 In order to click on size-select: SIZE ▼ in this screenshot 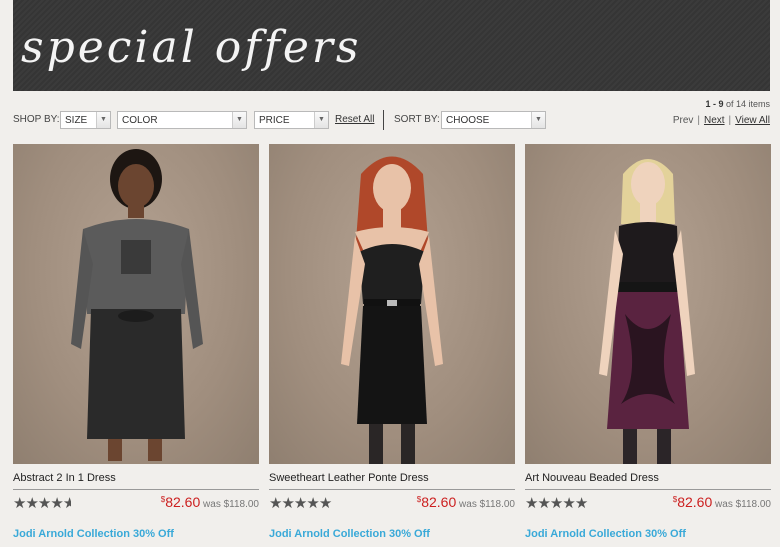, I will do `click(85, 120)`.